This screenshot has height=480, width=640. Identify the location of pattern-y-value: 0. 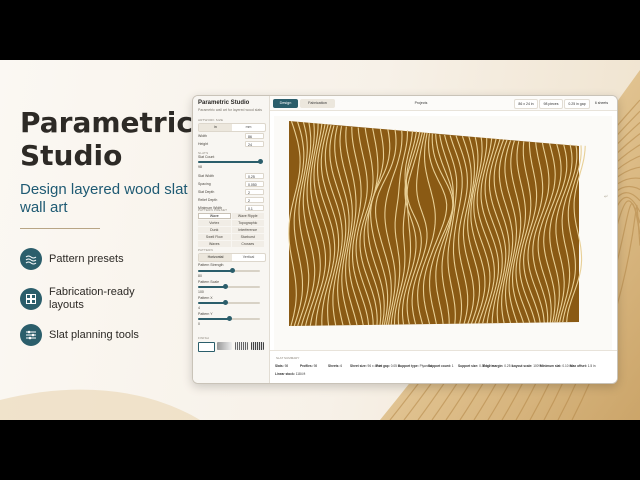
(199, 324).